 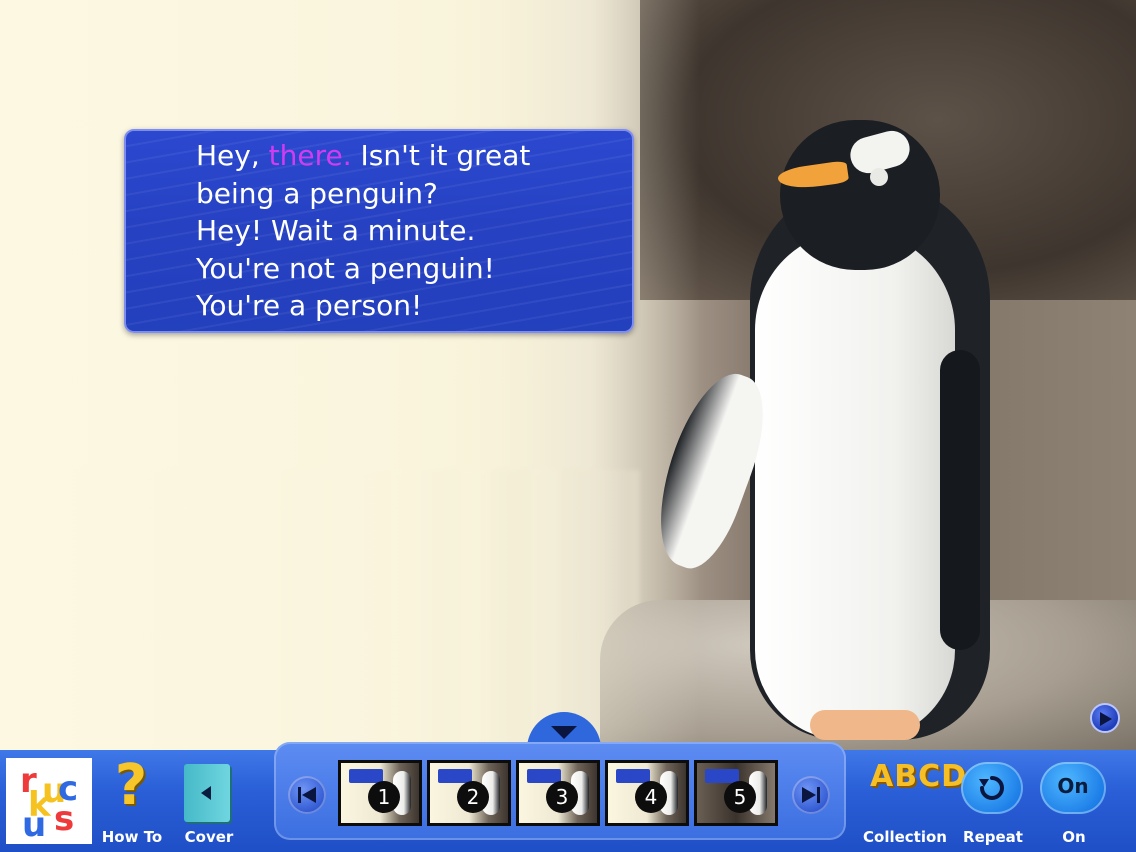 What do you see at coordinates (991, 788) in the screenshot?
I see `repeat-icon` at bounding box center [991, 788].